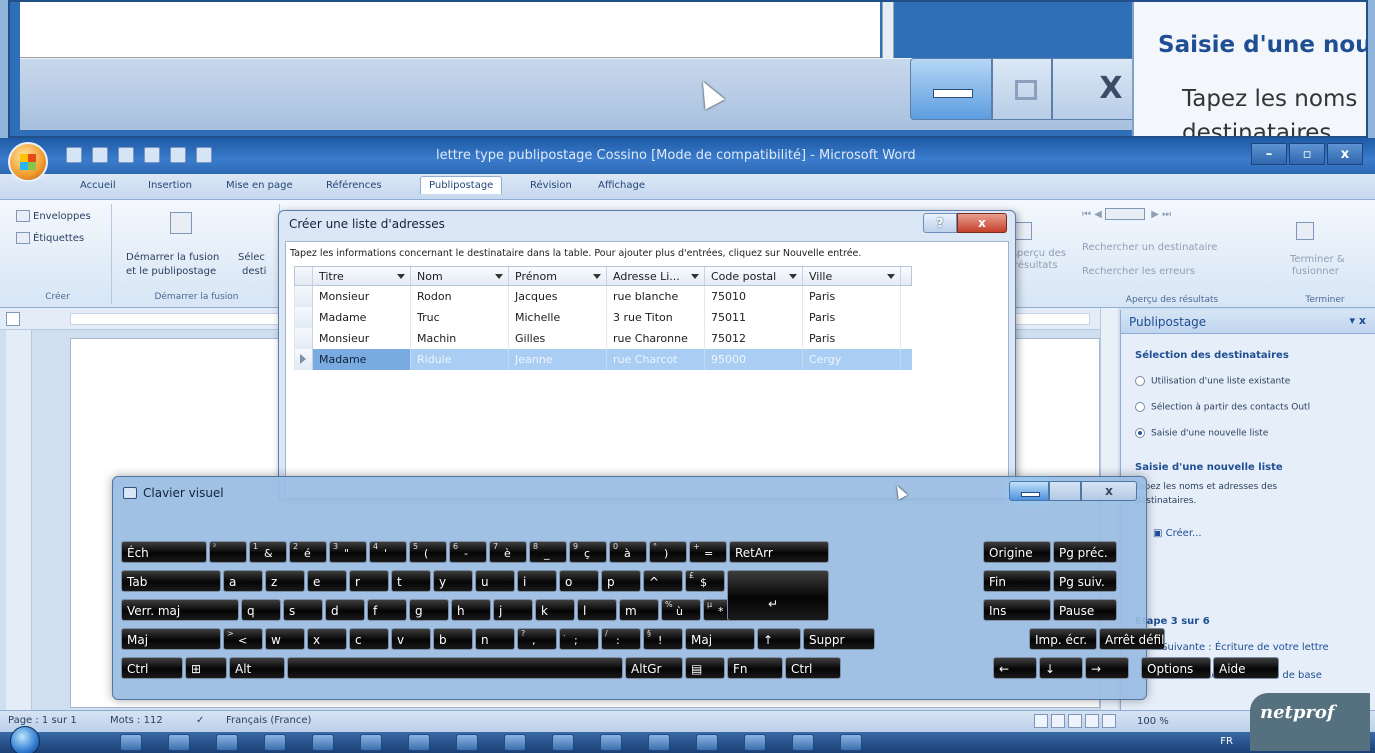 The width and height of the screenshot is (1375, 753). Describe the element at coordinates (1140, 433) in the screenshot. I see `radio-selected-icon` at that location.